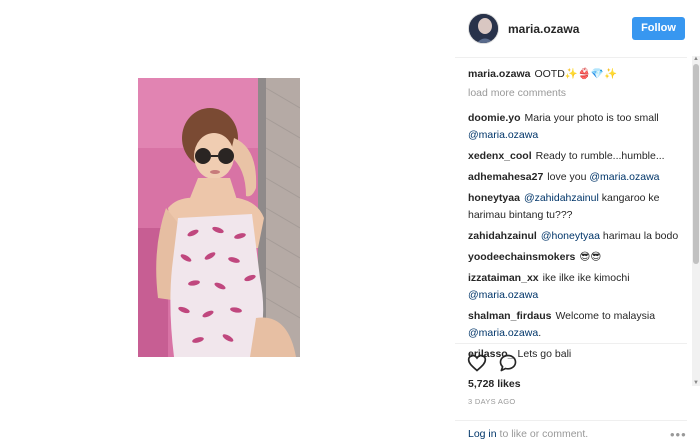 The height and width of the screenshot is (443, 700). I want to click on caption: maria.ozawa OOTD✨👙💎✨, so click(577, 74).